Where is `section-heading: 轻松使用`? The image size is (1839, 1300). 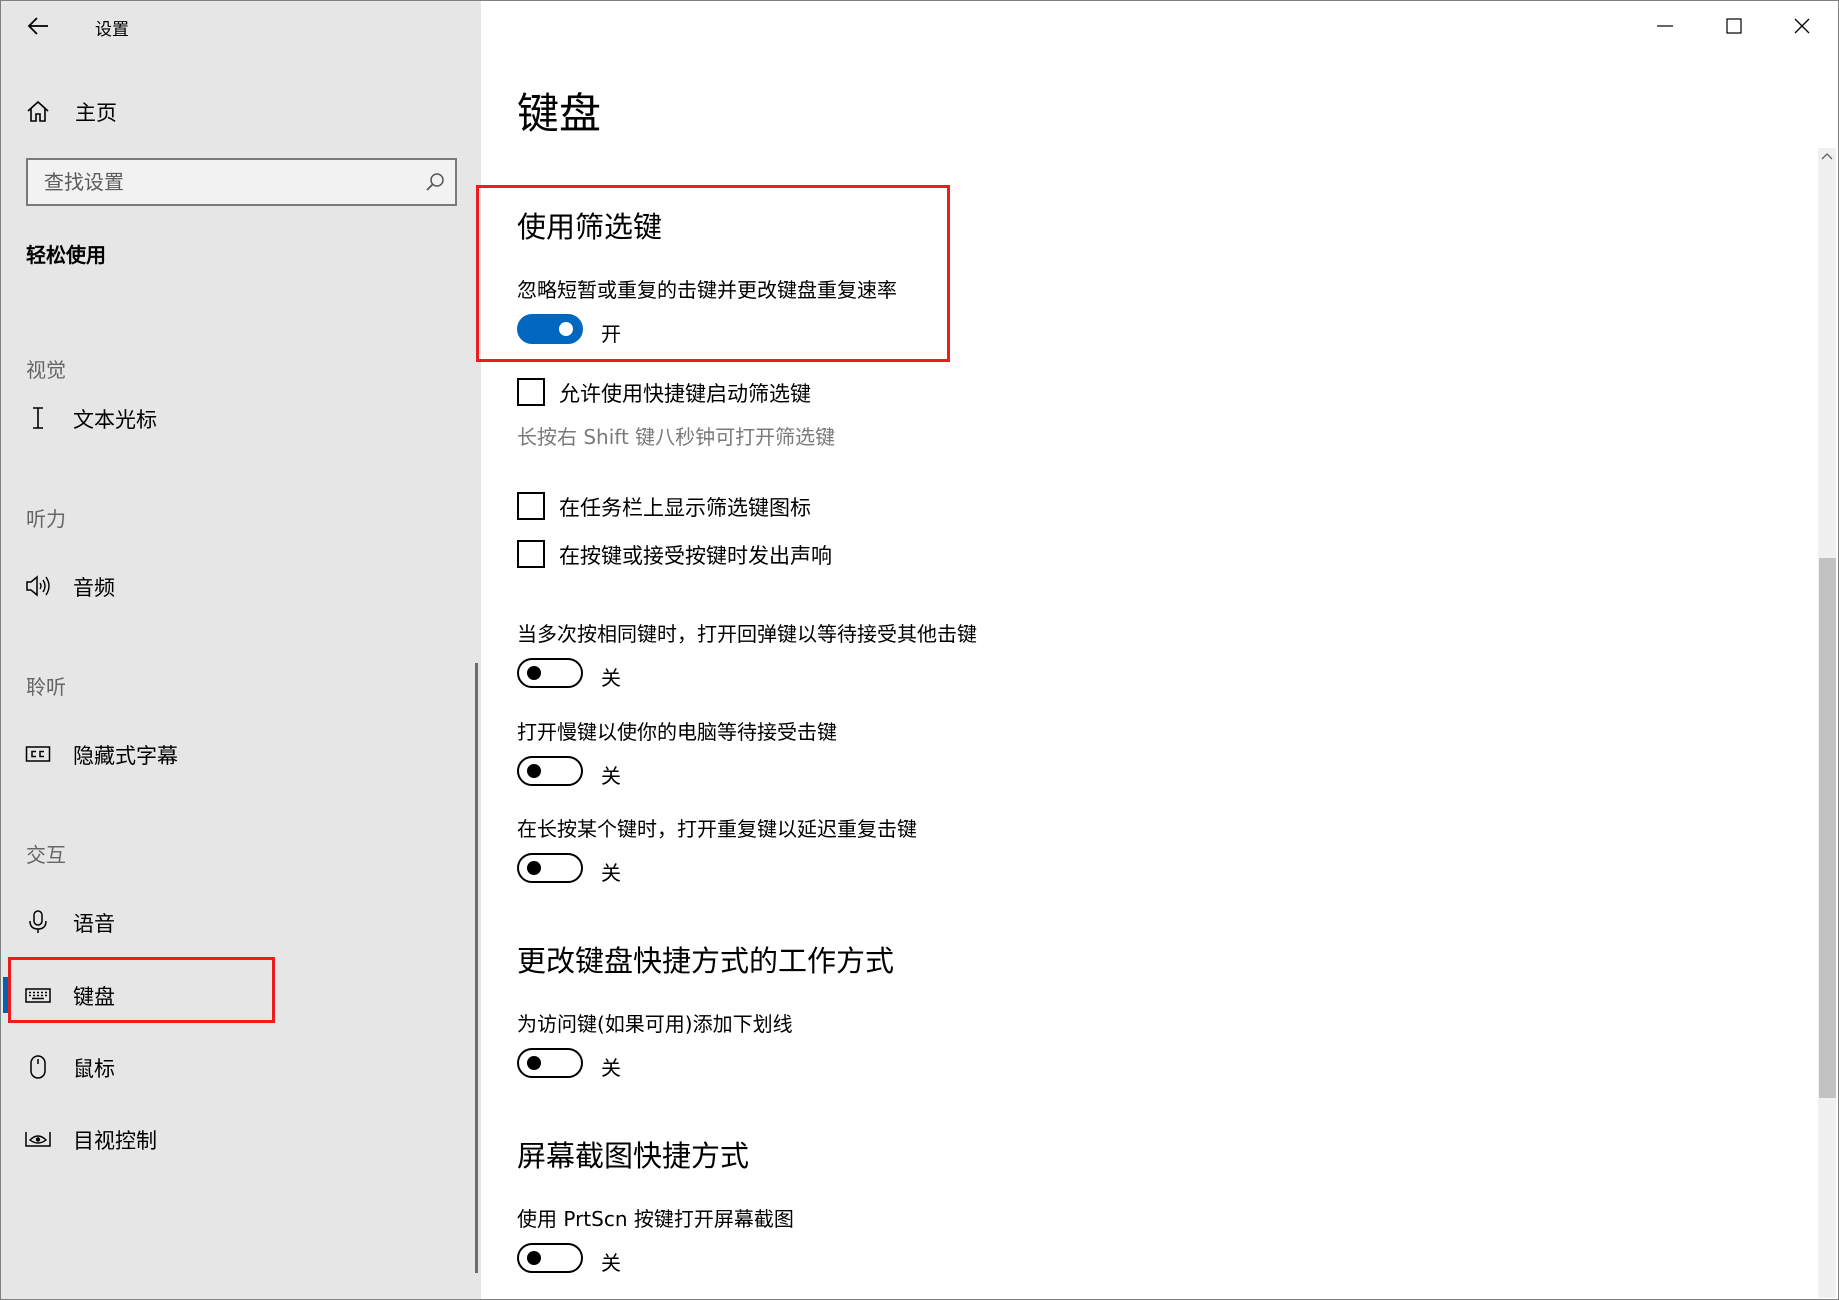 section-heading: 轻松使用 is located at coordinates (66, 255).